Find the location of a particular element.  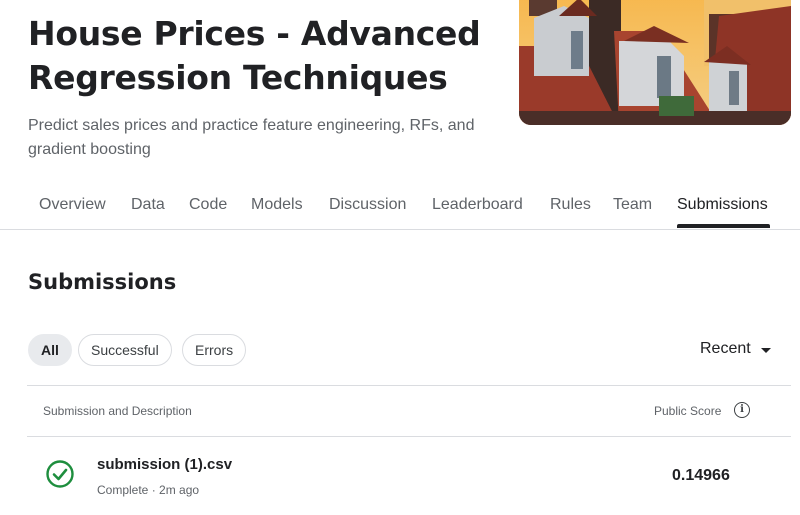

tab-discussion: Discussion is located at coordinates (367, 205).